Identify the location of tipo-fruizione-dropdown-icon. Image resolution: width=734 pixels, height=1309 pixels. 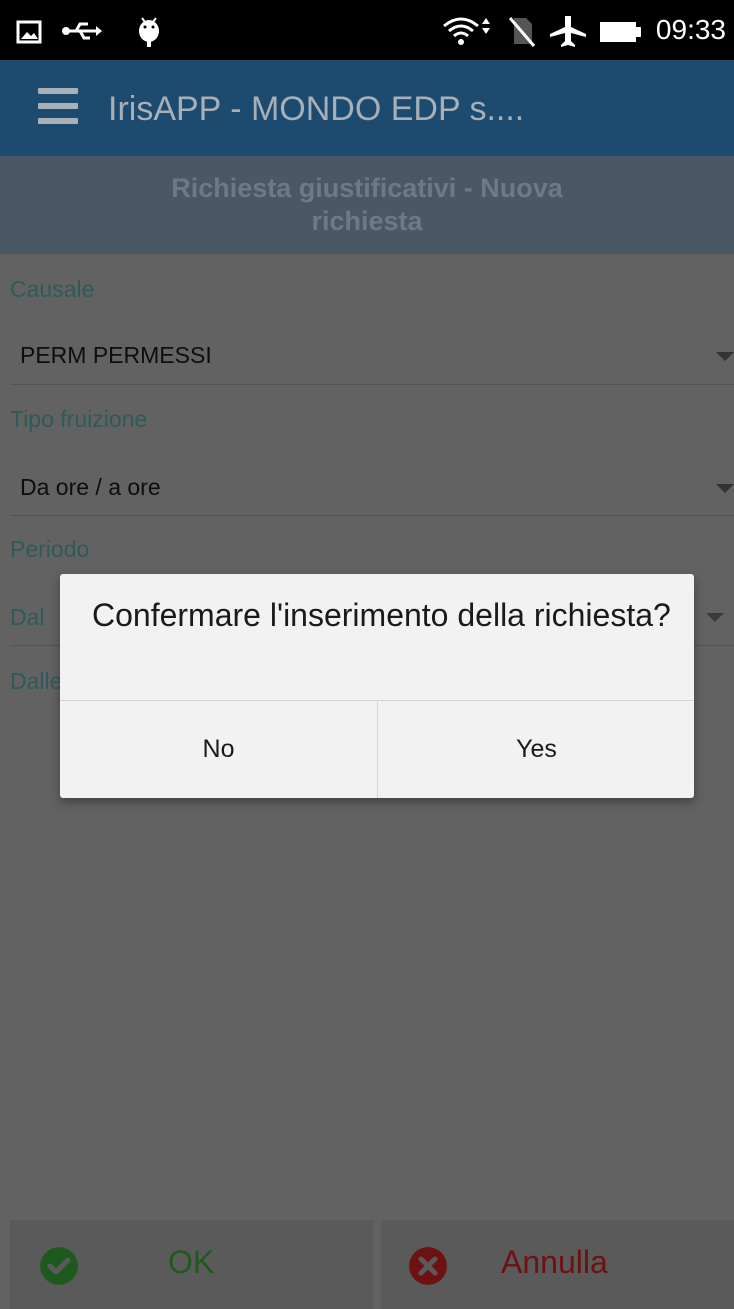
(725, 488).